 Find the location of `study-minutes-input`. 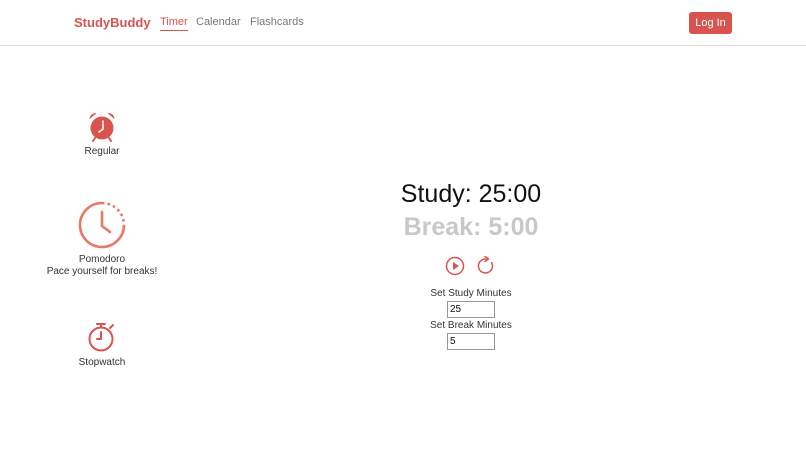

study-minutes-input is located at coordinates (471, 309).